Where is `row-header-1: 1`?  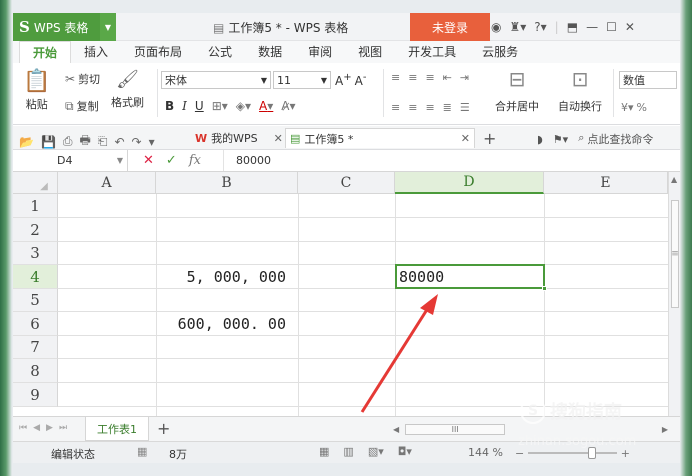 row-header-1: 1 is located at coordinates (35, 206).